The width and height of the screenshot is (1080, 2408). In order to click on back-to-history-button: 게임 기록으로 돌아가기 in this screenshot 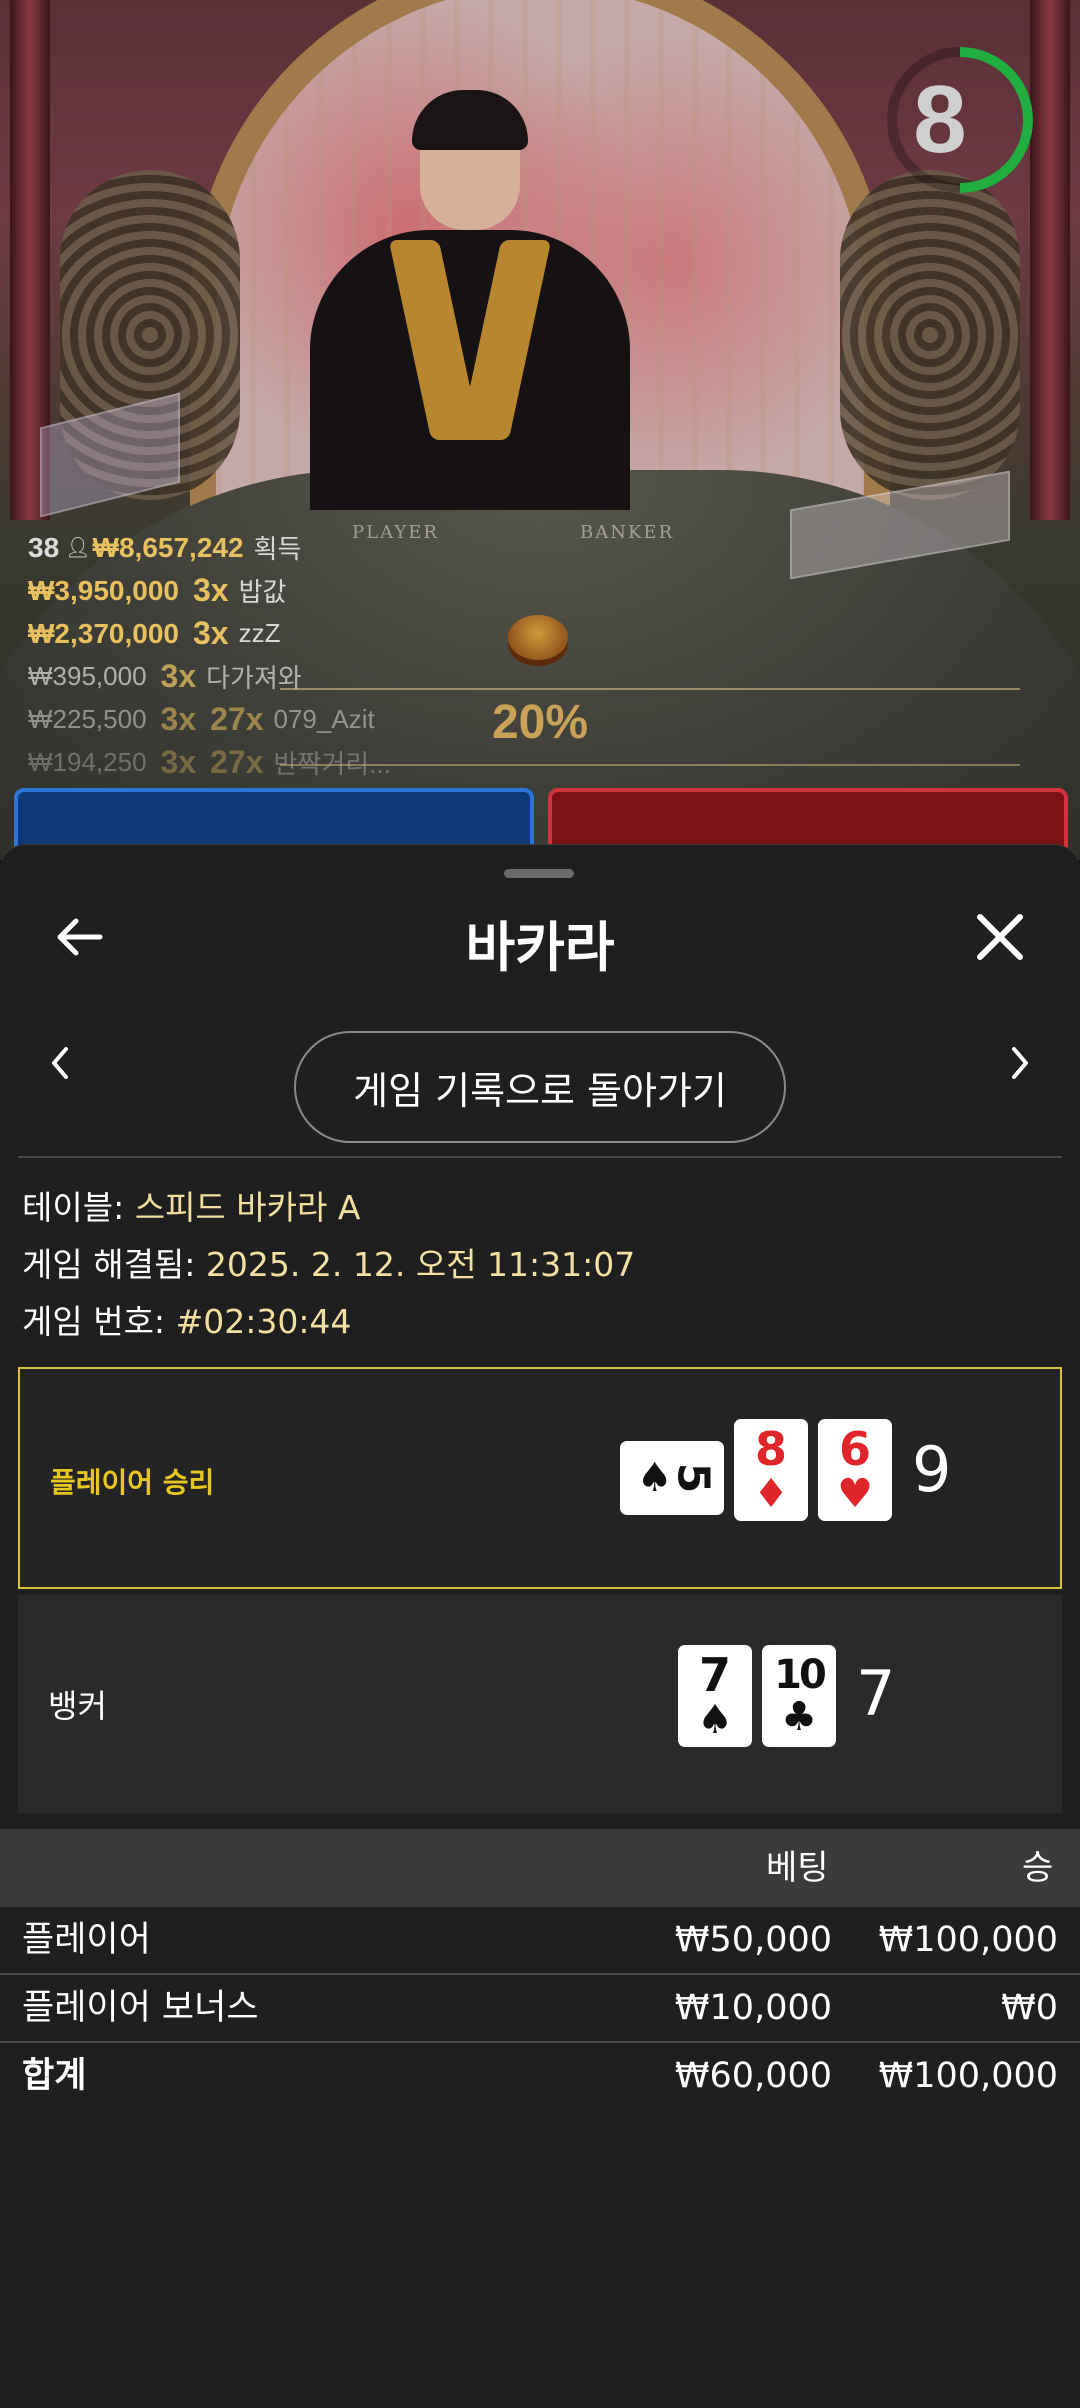, I will do `click(540, 1087)`.